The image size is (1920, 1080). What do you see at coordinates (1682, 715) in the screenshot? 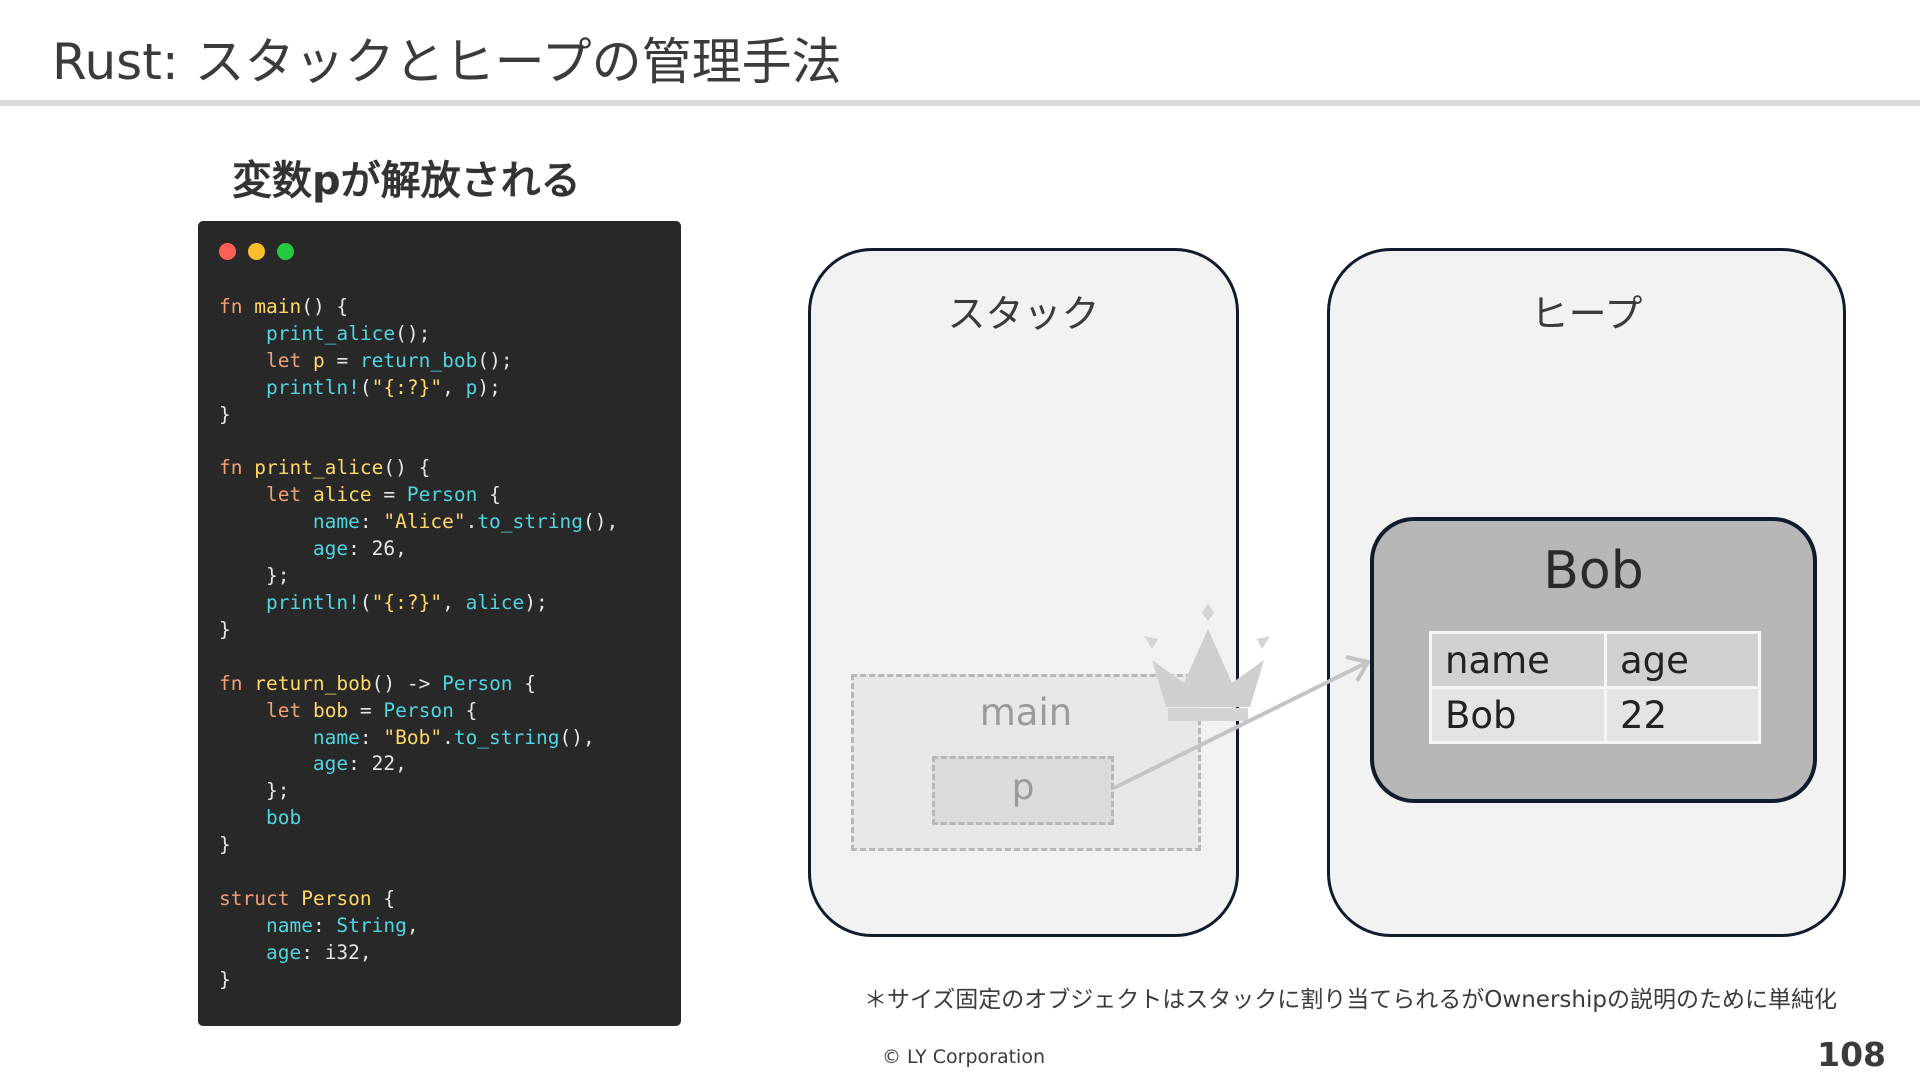
I see `field-value-age: 22` at bounding box center [1682, 715].